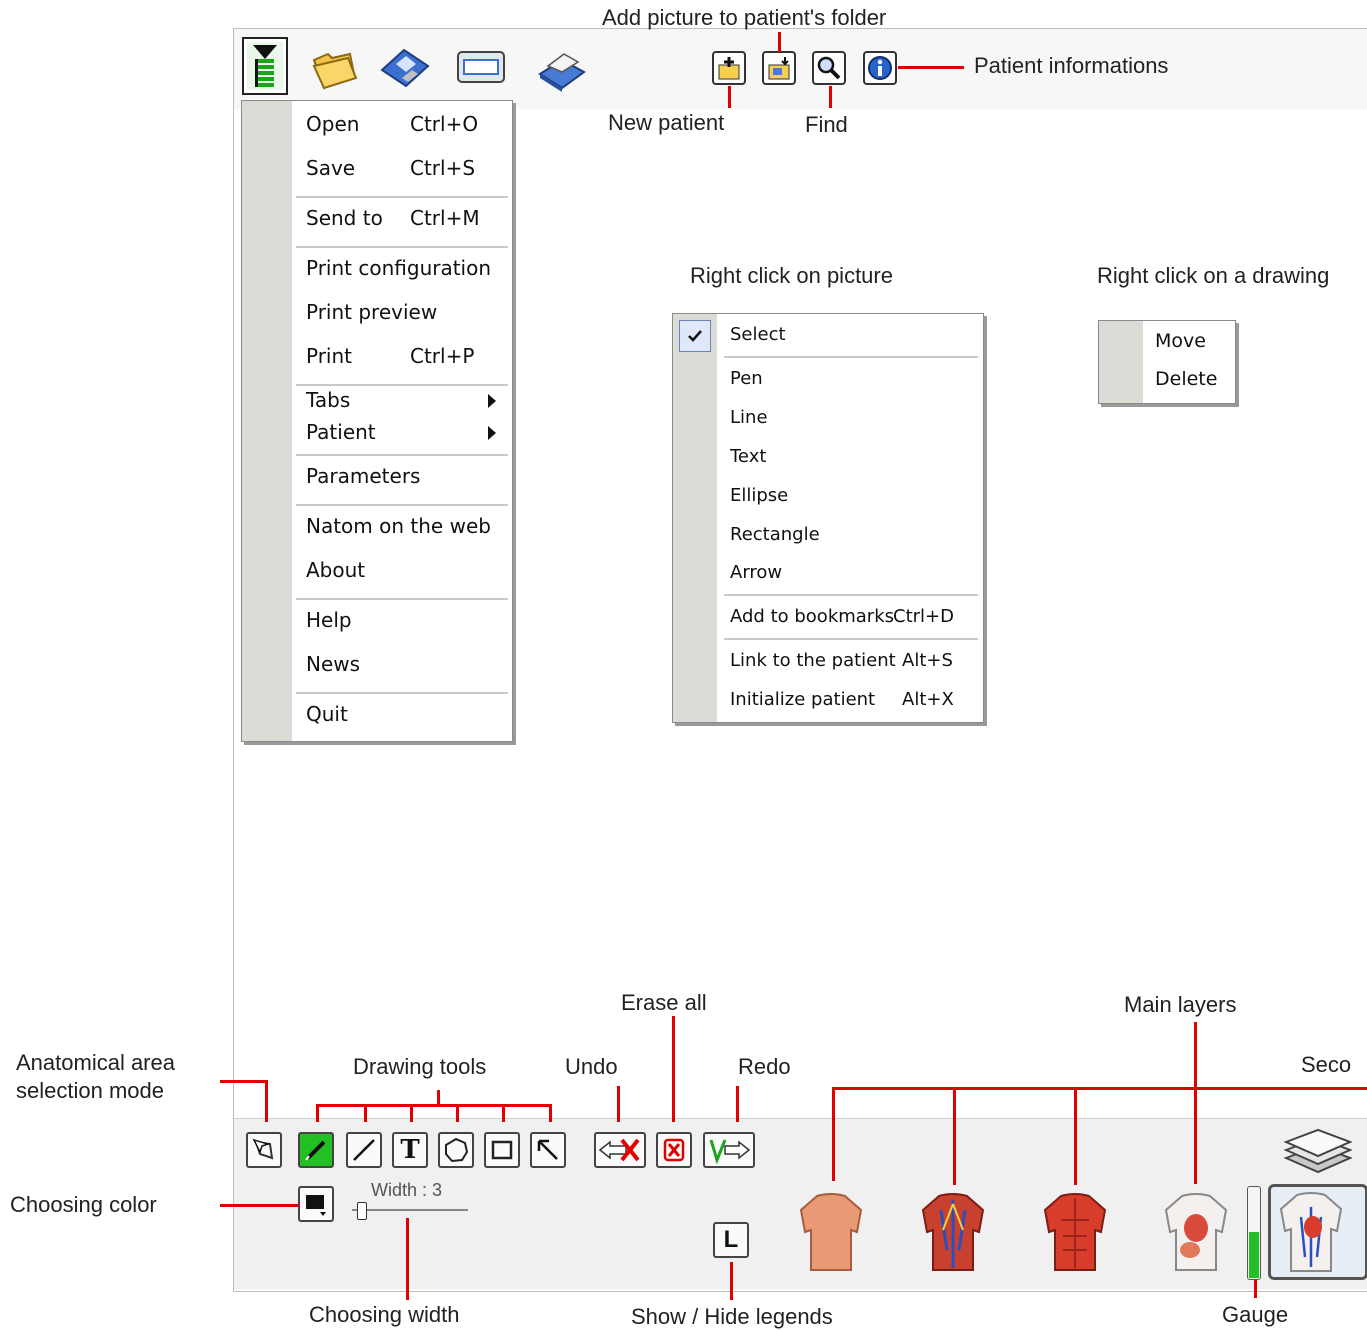  I want to click on app-menu-icon, so click(265, 66).